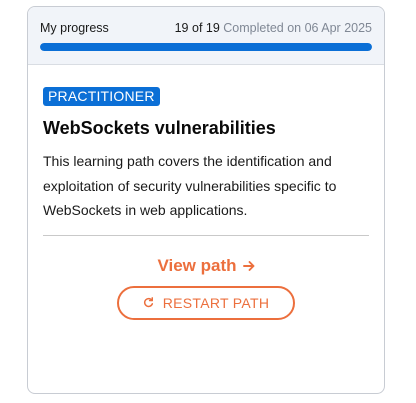  What do you see at coordinates (159, 128) in the screenshot?
I see `path-title: WebSockets vulnerabilities` at bounding box center [159, 128].